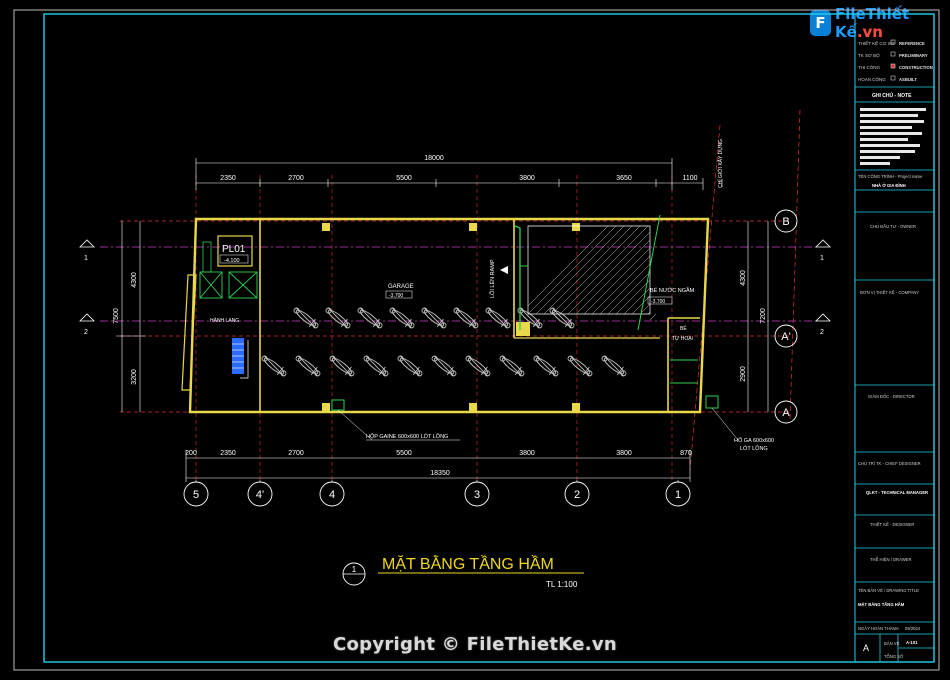  I want to click on designer-label: THIẾT KẾ - DESIGNER, so click(892, 524).